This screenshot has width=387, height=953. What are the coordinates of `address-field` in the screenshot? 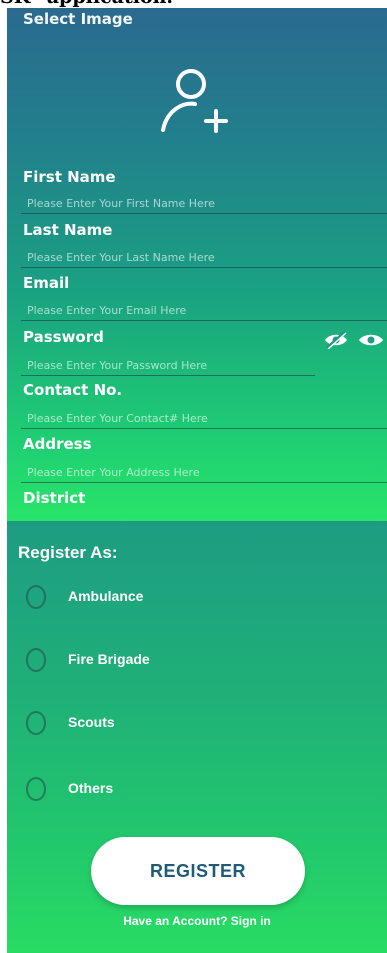 It's located at (202, 472).